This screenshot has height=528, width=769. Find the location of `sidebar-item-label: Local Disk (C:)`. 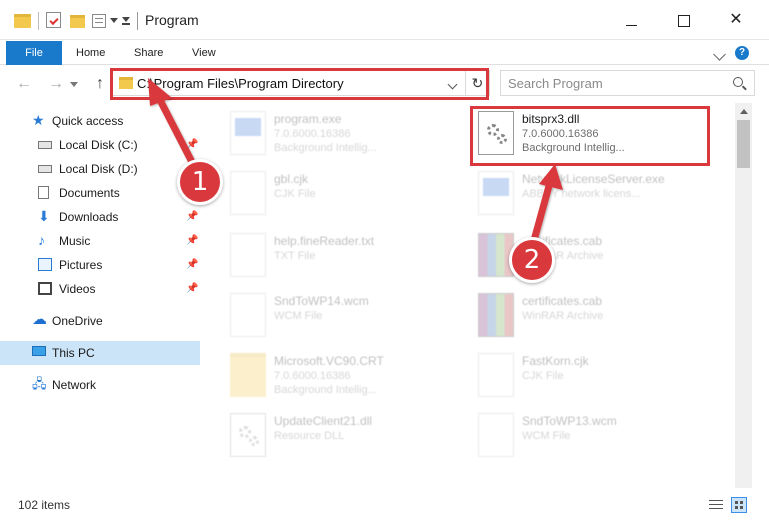

sidebar-item-label: Local Disk (C:) is located at coordinates (98, 145).